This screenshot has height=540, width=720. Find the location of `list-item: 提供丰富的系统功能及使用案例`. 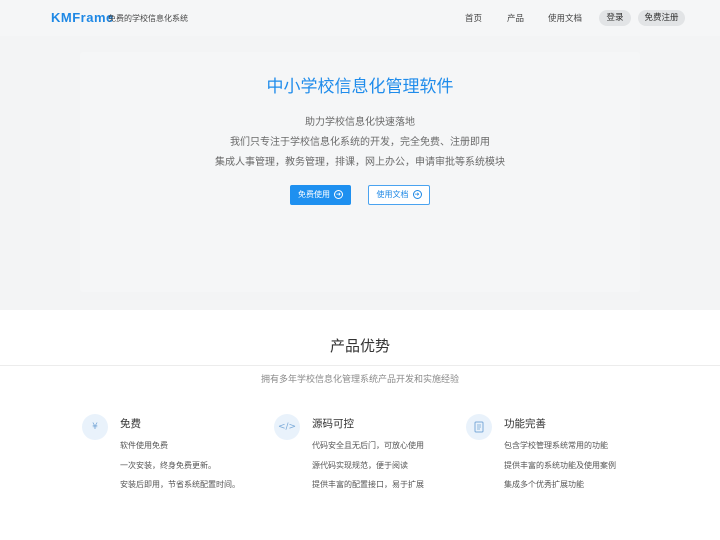

list-item: 提供丰富的系统功能及使用案例 is located at coordinates (560, 465).